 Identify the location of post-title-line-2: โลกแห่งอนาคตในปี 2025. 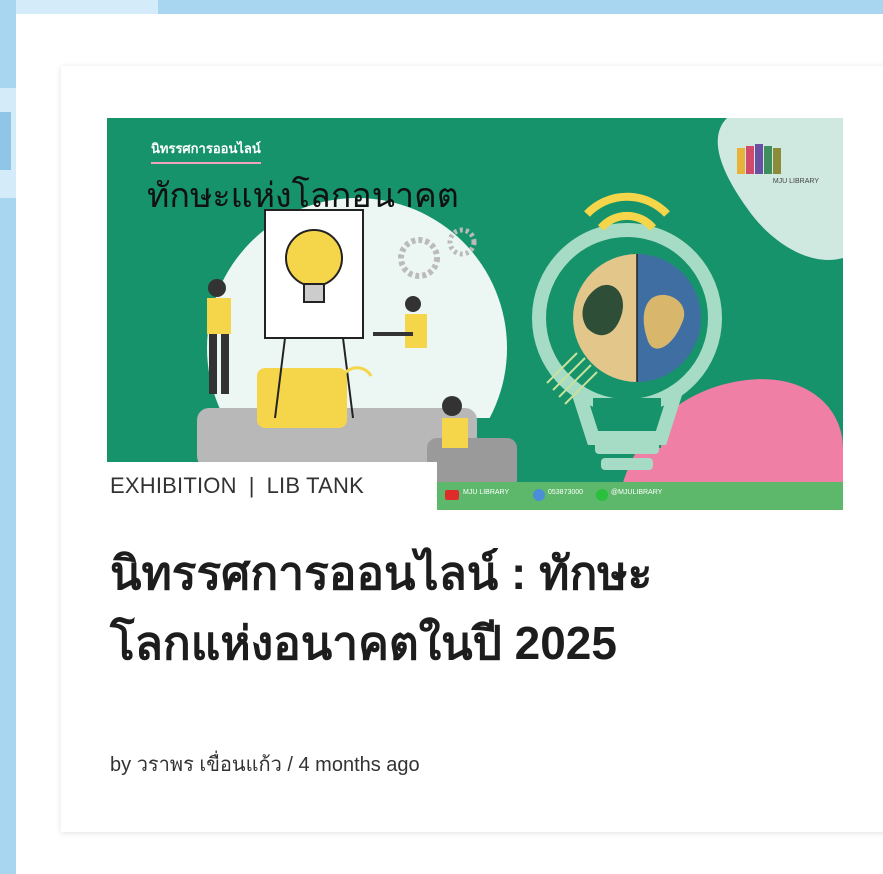
(363, 643).